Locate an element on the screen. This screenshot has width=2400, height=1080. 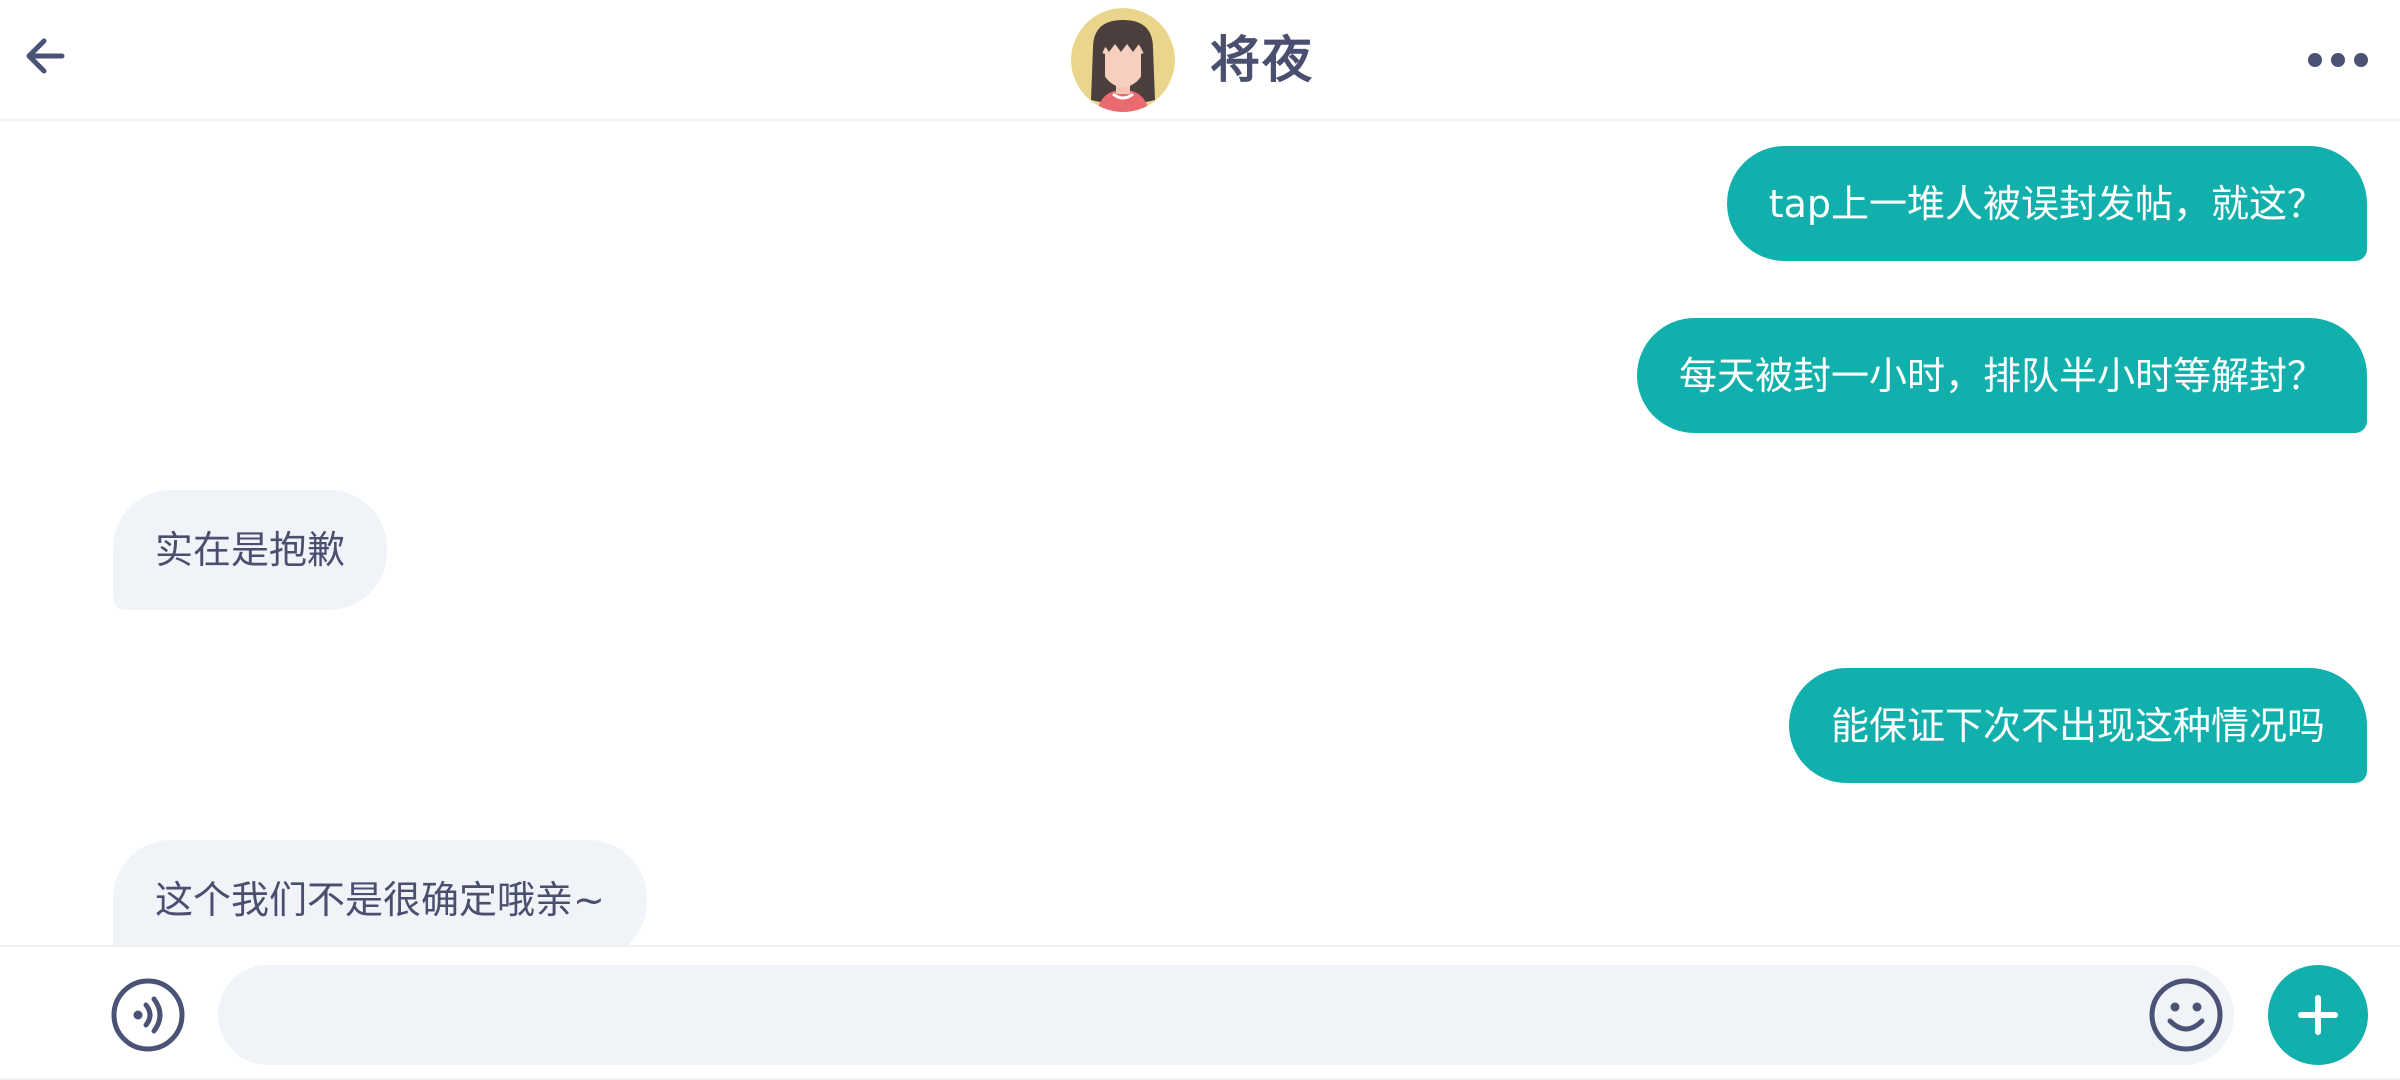
message-input is located at coordinates (1226, 1015).